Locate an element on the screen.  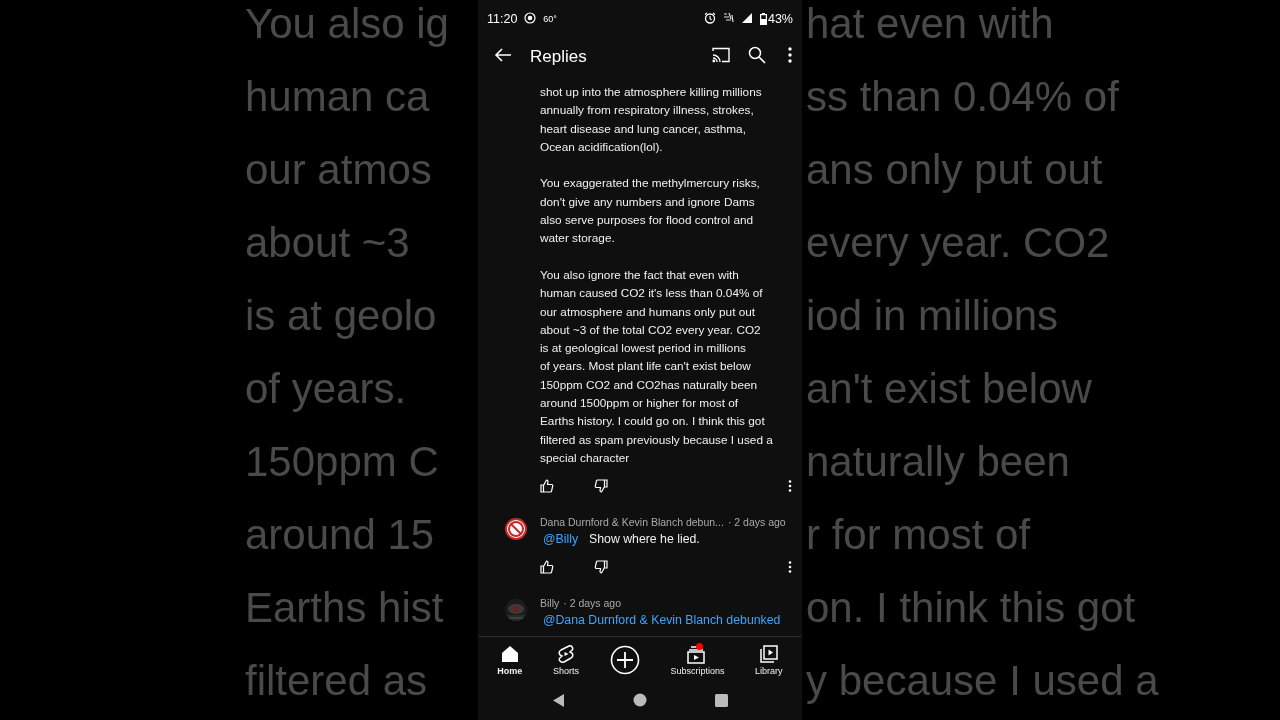
background-text: on. I think this got is located at coordinates (971, 608).